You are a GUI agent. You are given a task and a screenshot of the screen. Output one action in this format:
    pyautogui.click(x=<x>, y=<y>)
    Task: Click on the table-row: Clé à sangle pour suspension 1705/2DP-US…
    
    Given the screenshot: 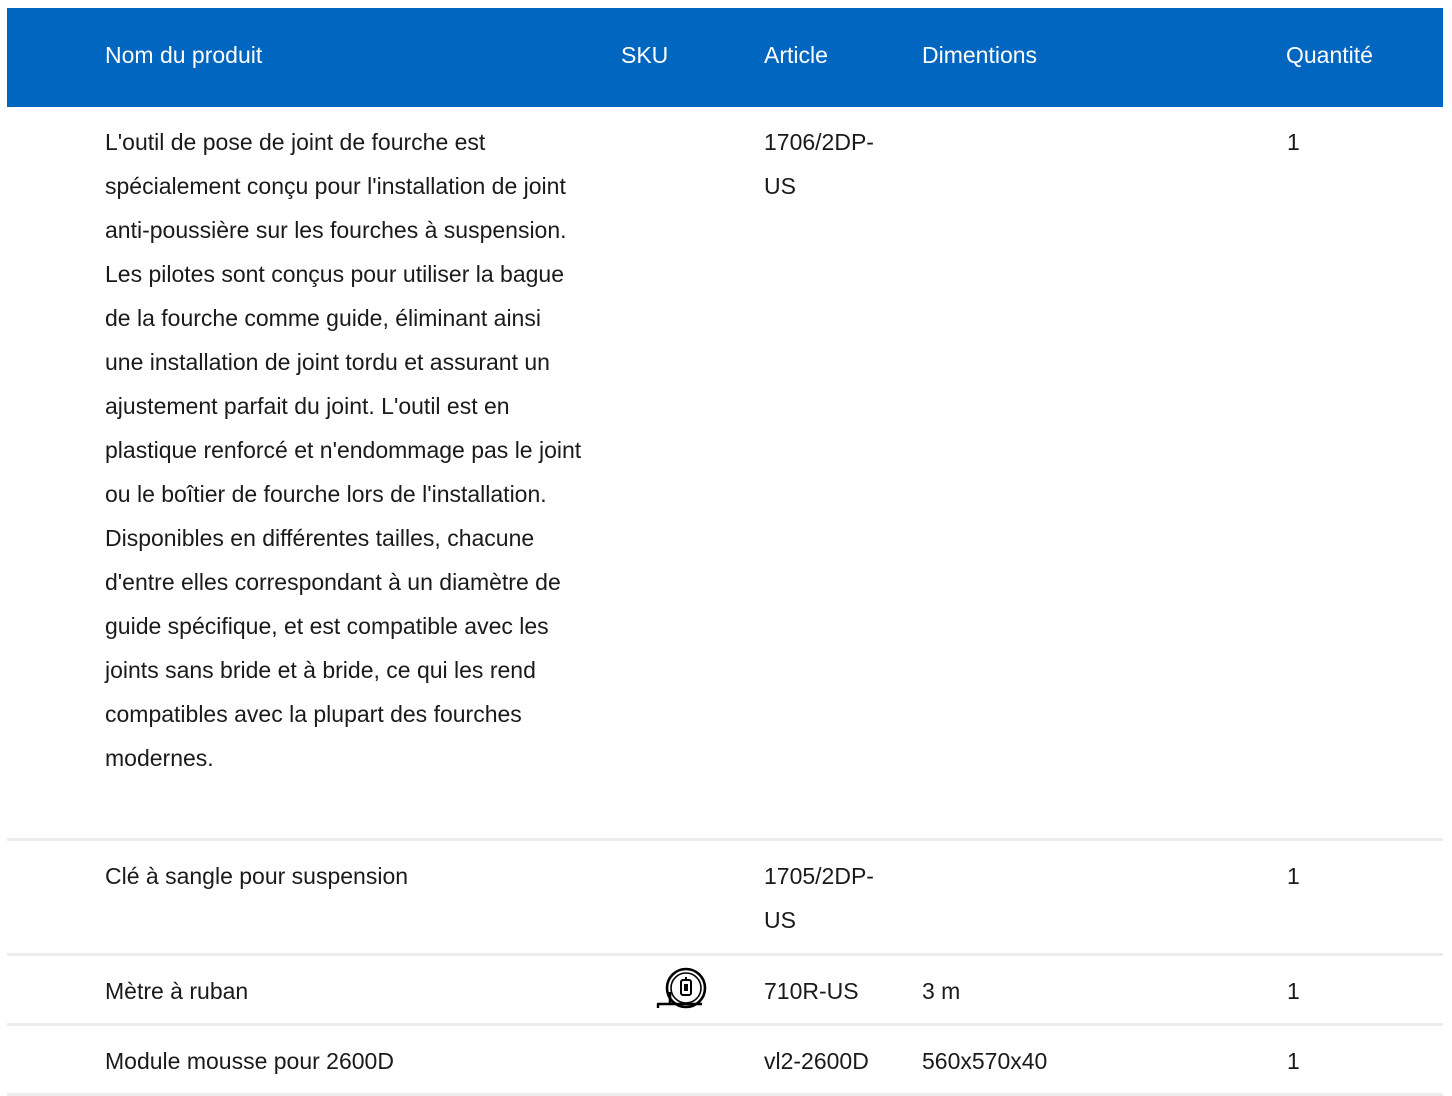 What is the action you would take?
    pyautogui.click(x=725, y=898)
    